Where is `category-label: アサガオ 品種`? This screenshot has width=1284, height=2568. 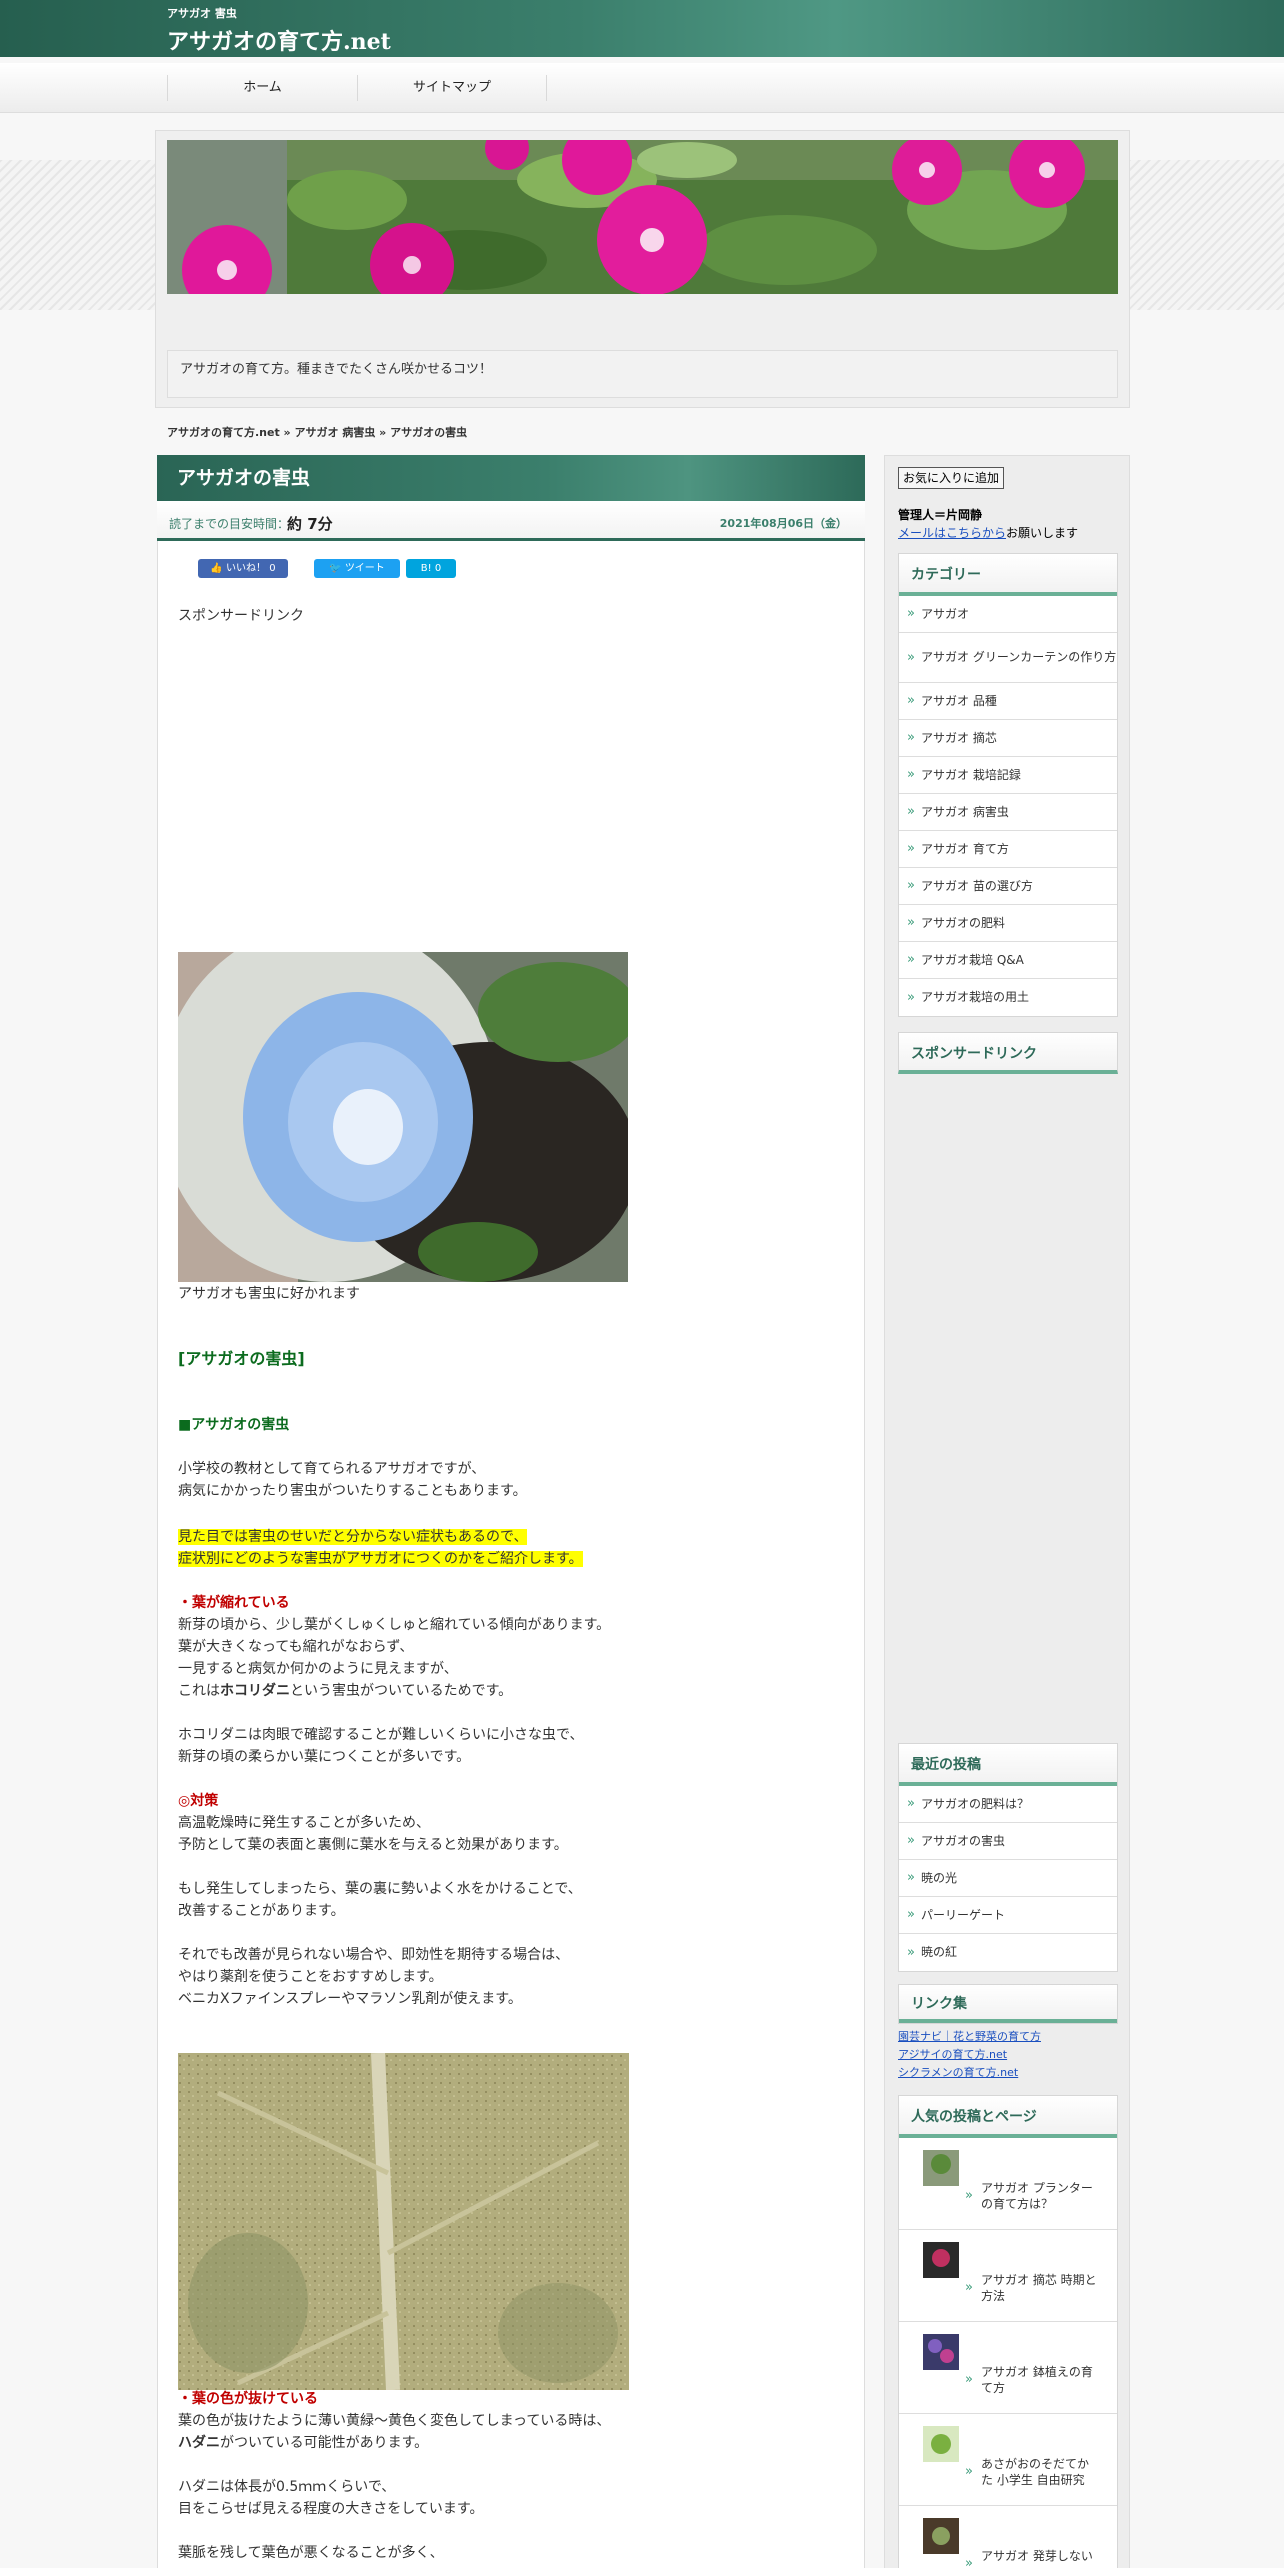 category-label: アサガオ 品種 is located at coordinates (959, 700).